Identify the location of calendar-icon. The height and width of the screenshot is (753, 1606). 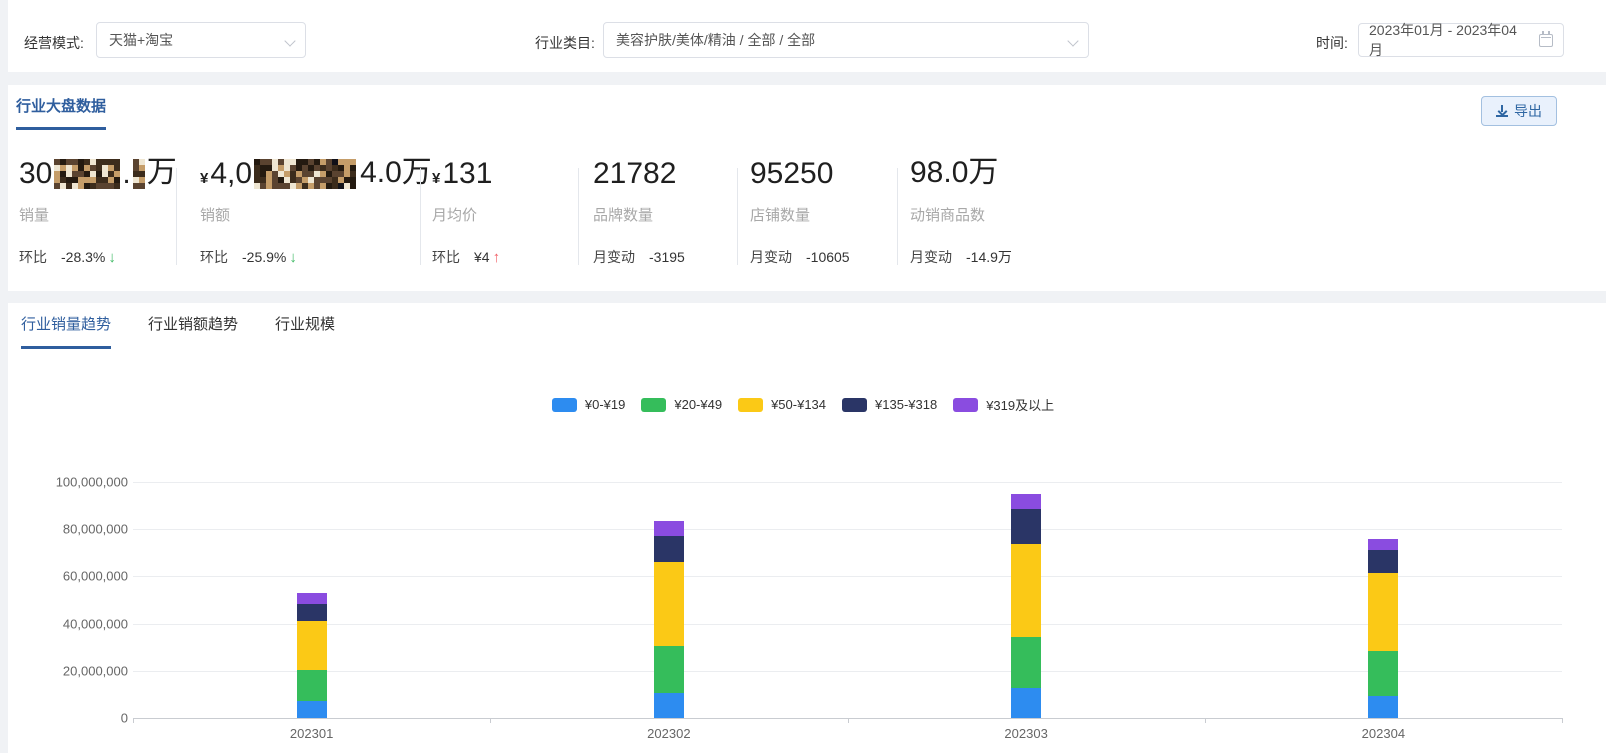
(1546, 38).